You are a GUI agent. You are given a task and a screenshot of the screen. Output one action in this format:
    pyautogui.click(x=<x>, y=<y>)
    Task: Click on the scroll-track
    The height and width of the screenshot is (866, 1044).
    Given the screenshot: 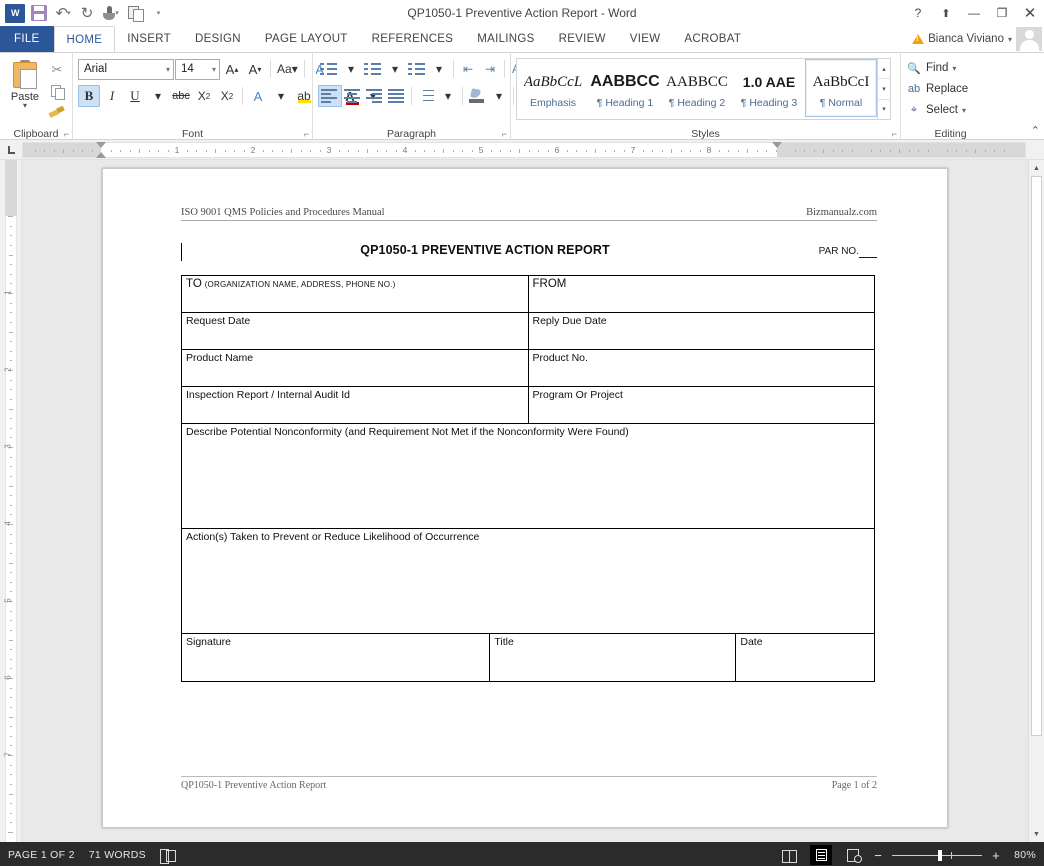 What is the action you would take?
    pyautogui.click(x=1036, y=501)
    